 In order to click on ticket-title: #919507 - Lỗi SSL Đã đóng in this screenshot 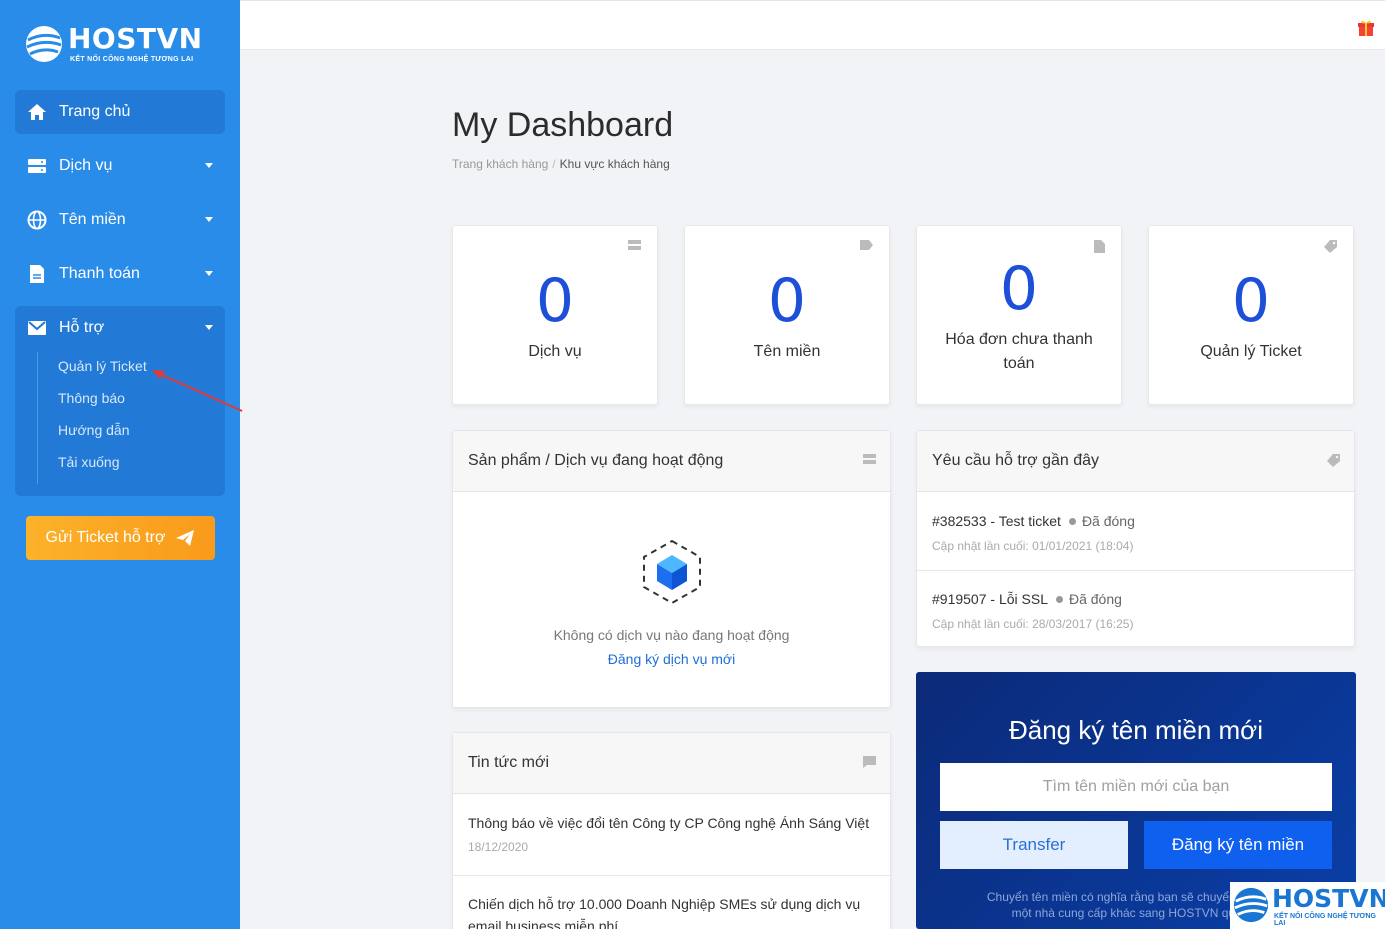, I will do `click(1027, 599)`.